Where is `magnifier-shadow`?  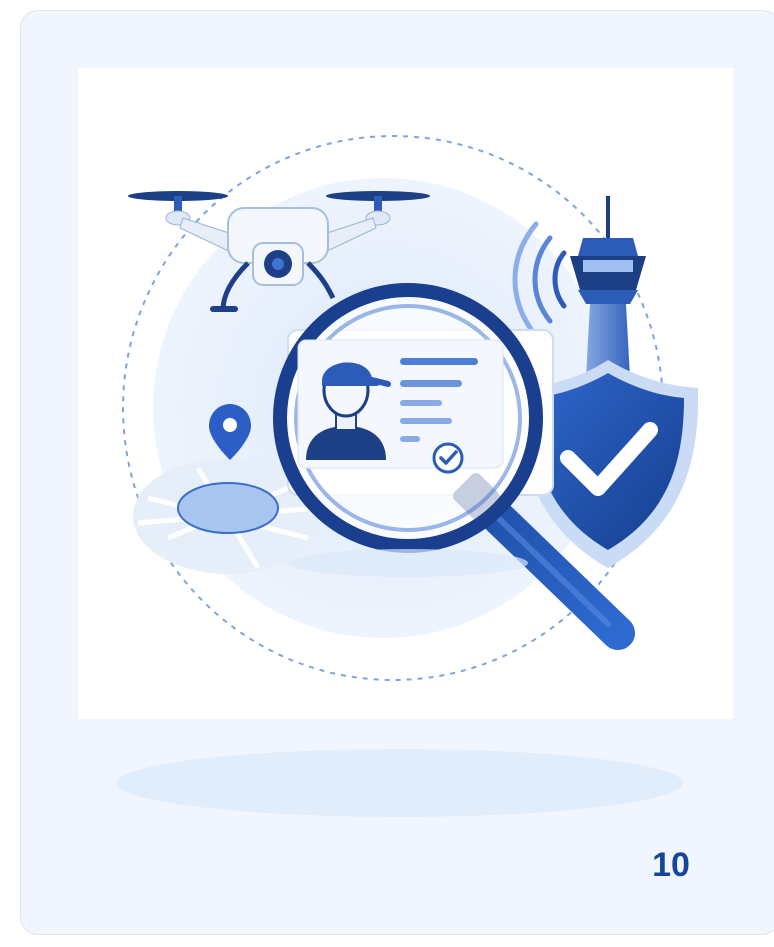
magnifier-shadow is located at coordinates (408, 563).